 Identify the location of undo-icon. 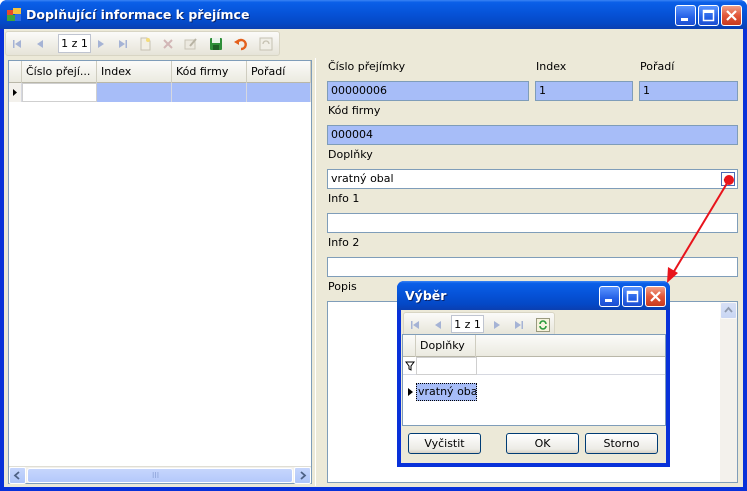
(241, 44).